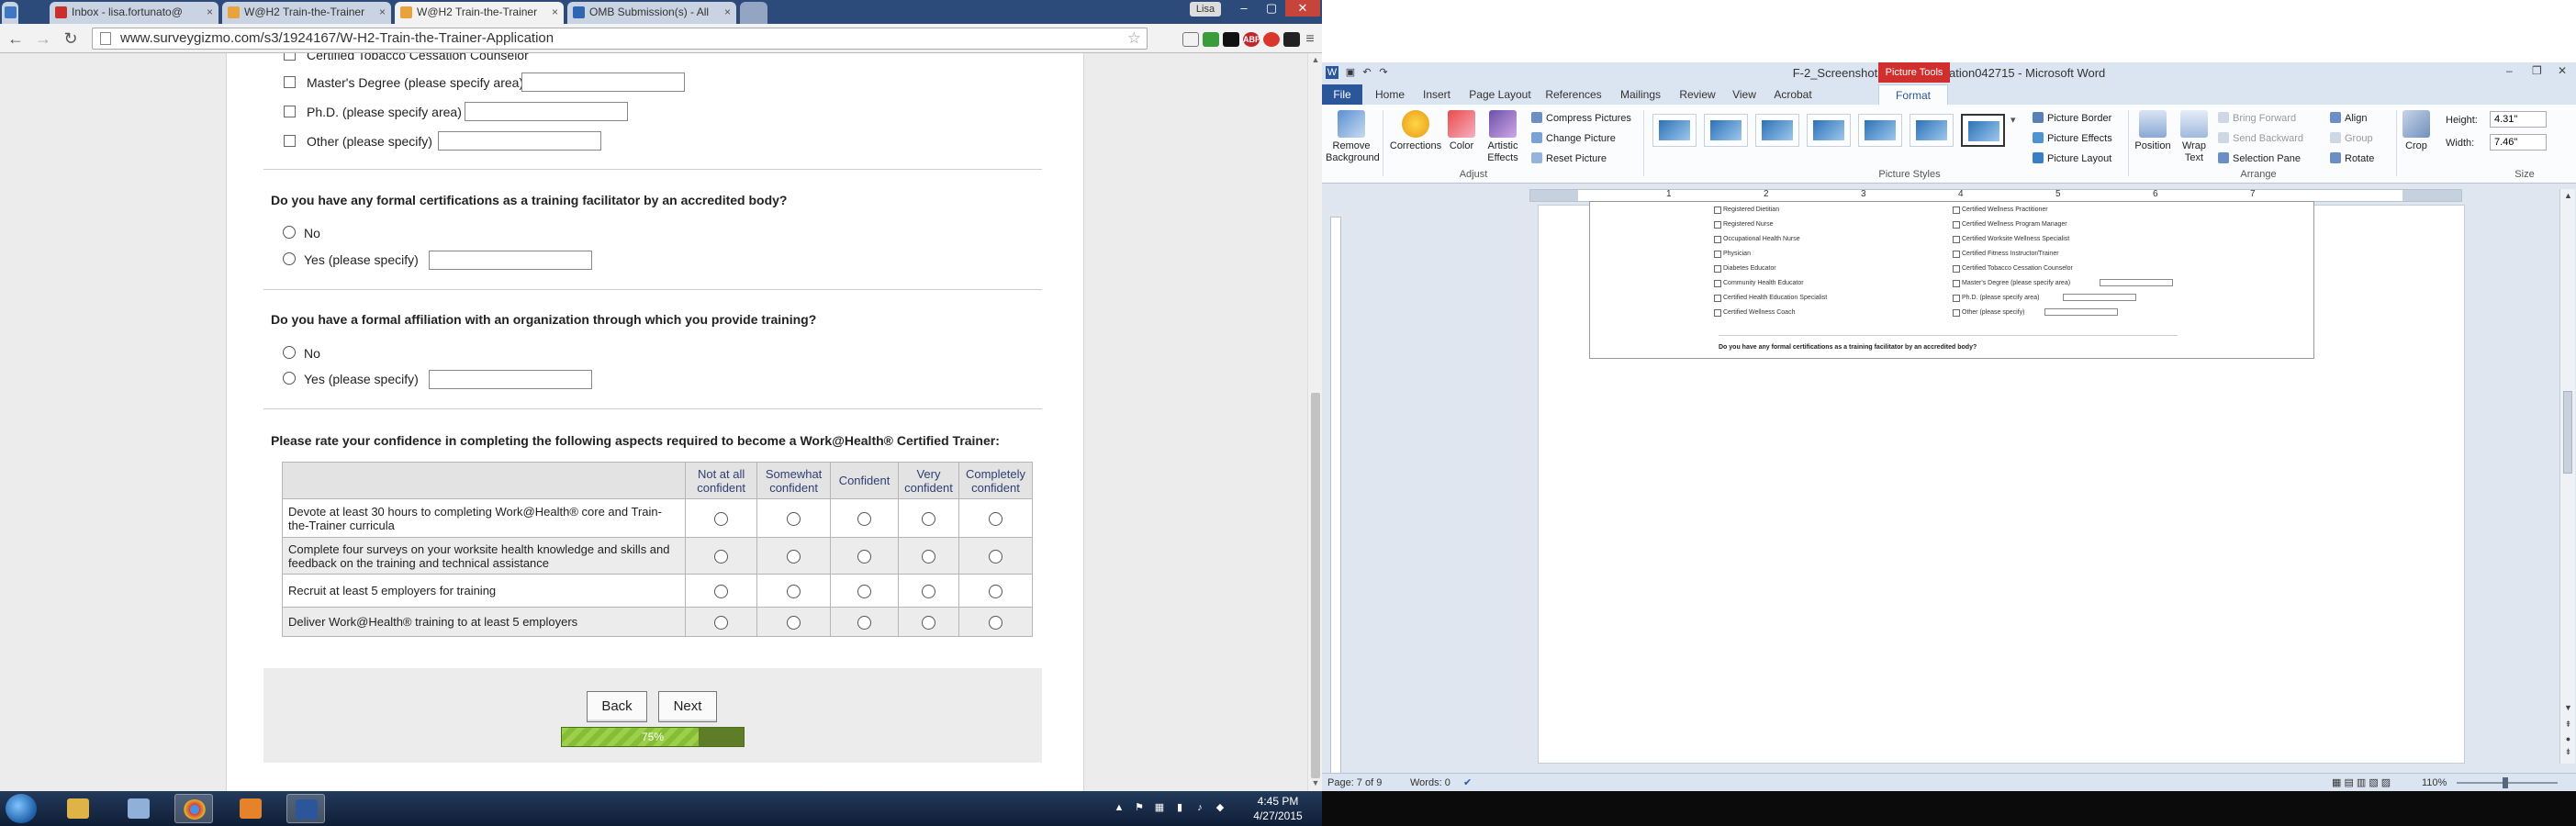  I want to click on zoom-slider-thumb, so click(2505, 782).